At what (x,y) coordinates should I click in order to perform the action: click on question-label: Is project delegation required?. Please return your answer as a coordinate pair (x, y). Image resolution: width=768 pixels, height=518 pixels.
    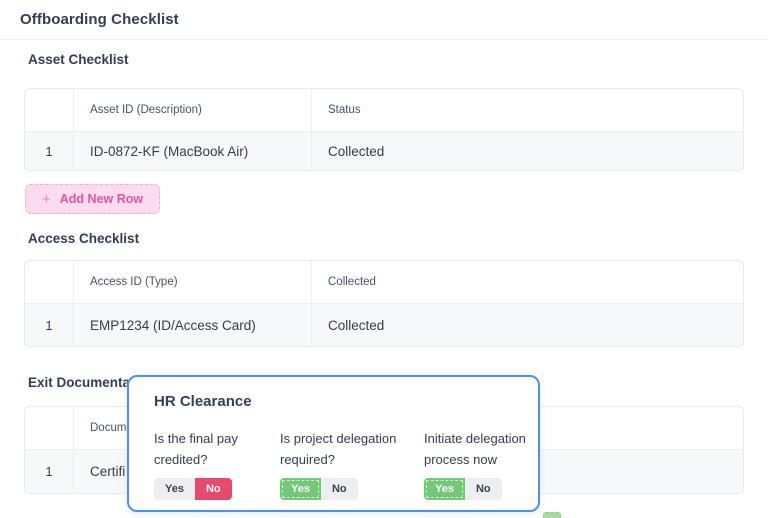
    Looking at the image, I should click on (338, 449).